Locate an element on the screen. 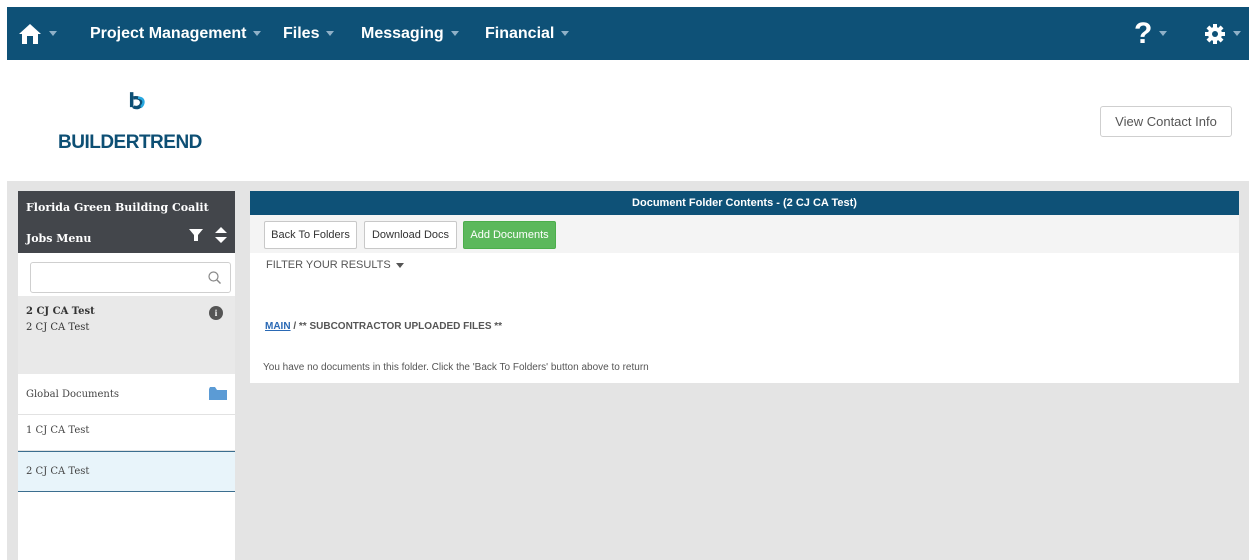  logo-text: BUILDERTREND is located at coordinates (130, 142).